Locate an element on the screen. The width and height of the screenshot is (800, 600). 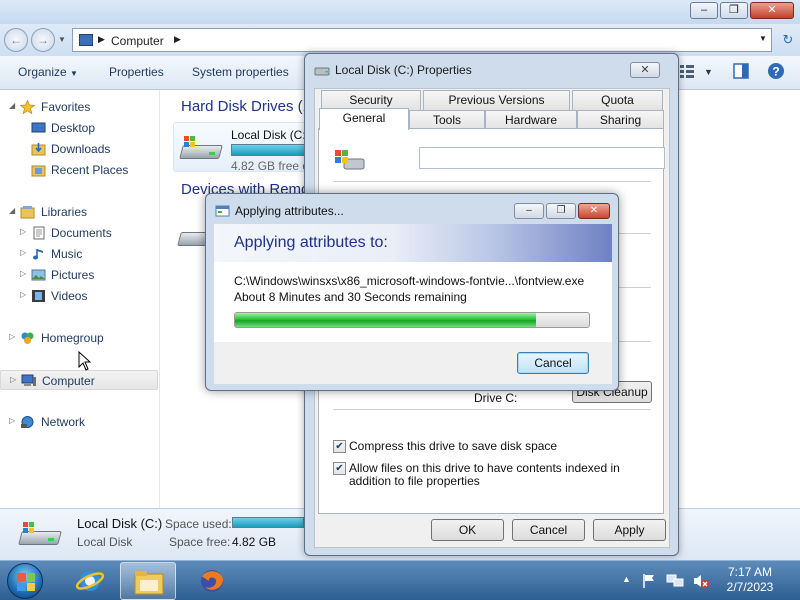
desktop-icon is located at coordinates (38, 127).